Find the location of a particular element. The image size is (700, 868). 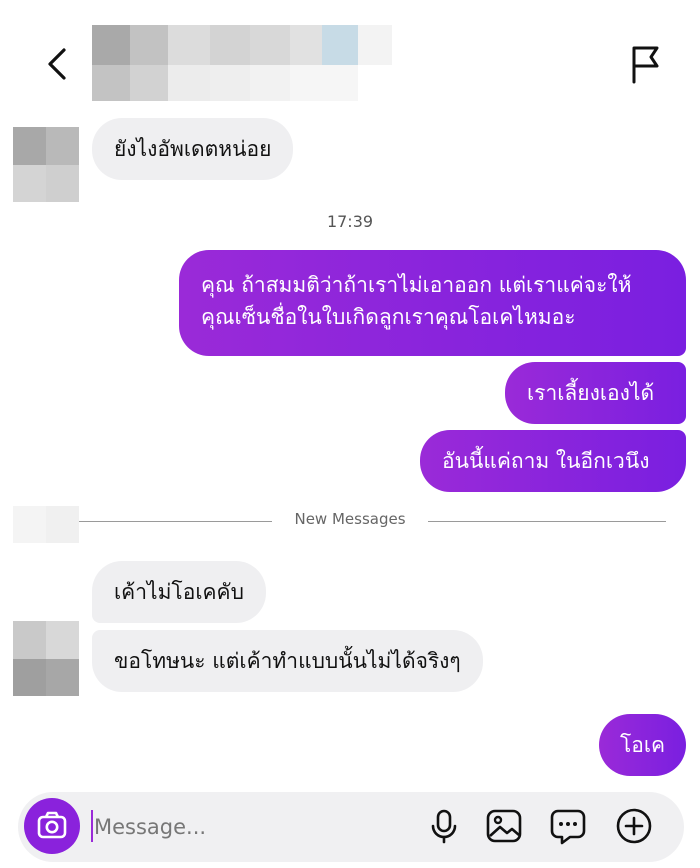

report-button is located at coordinates (646, 64).